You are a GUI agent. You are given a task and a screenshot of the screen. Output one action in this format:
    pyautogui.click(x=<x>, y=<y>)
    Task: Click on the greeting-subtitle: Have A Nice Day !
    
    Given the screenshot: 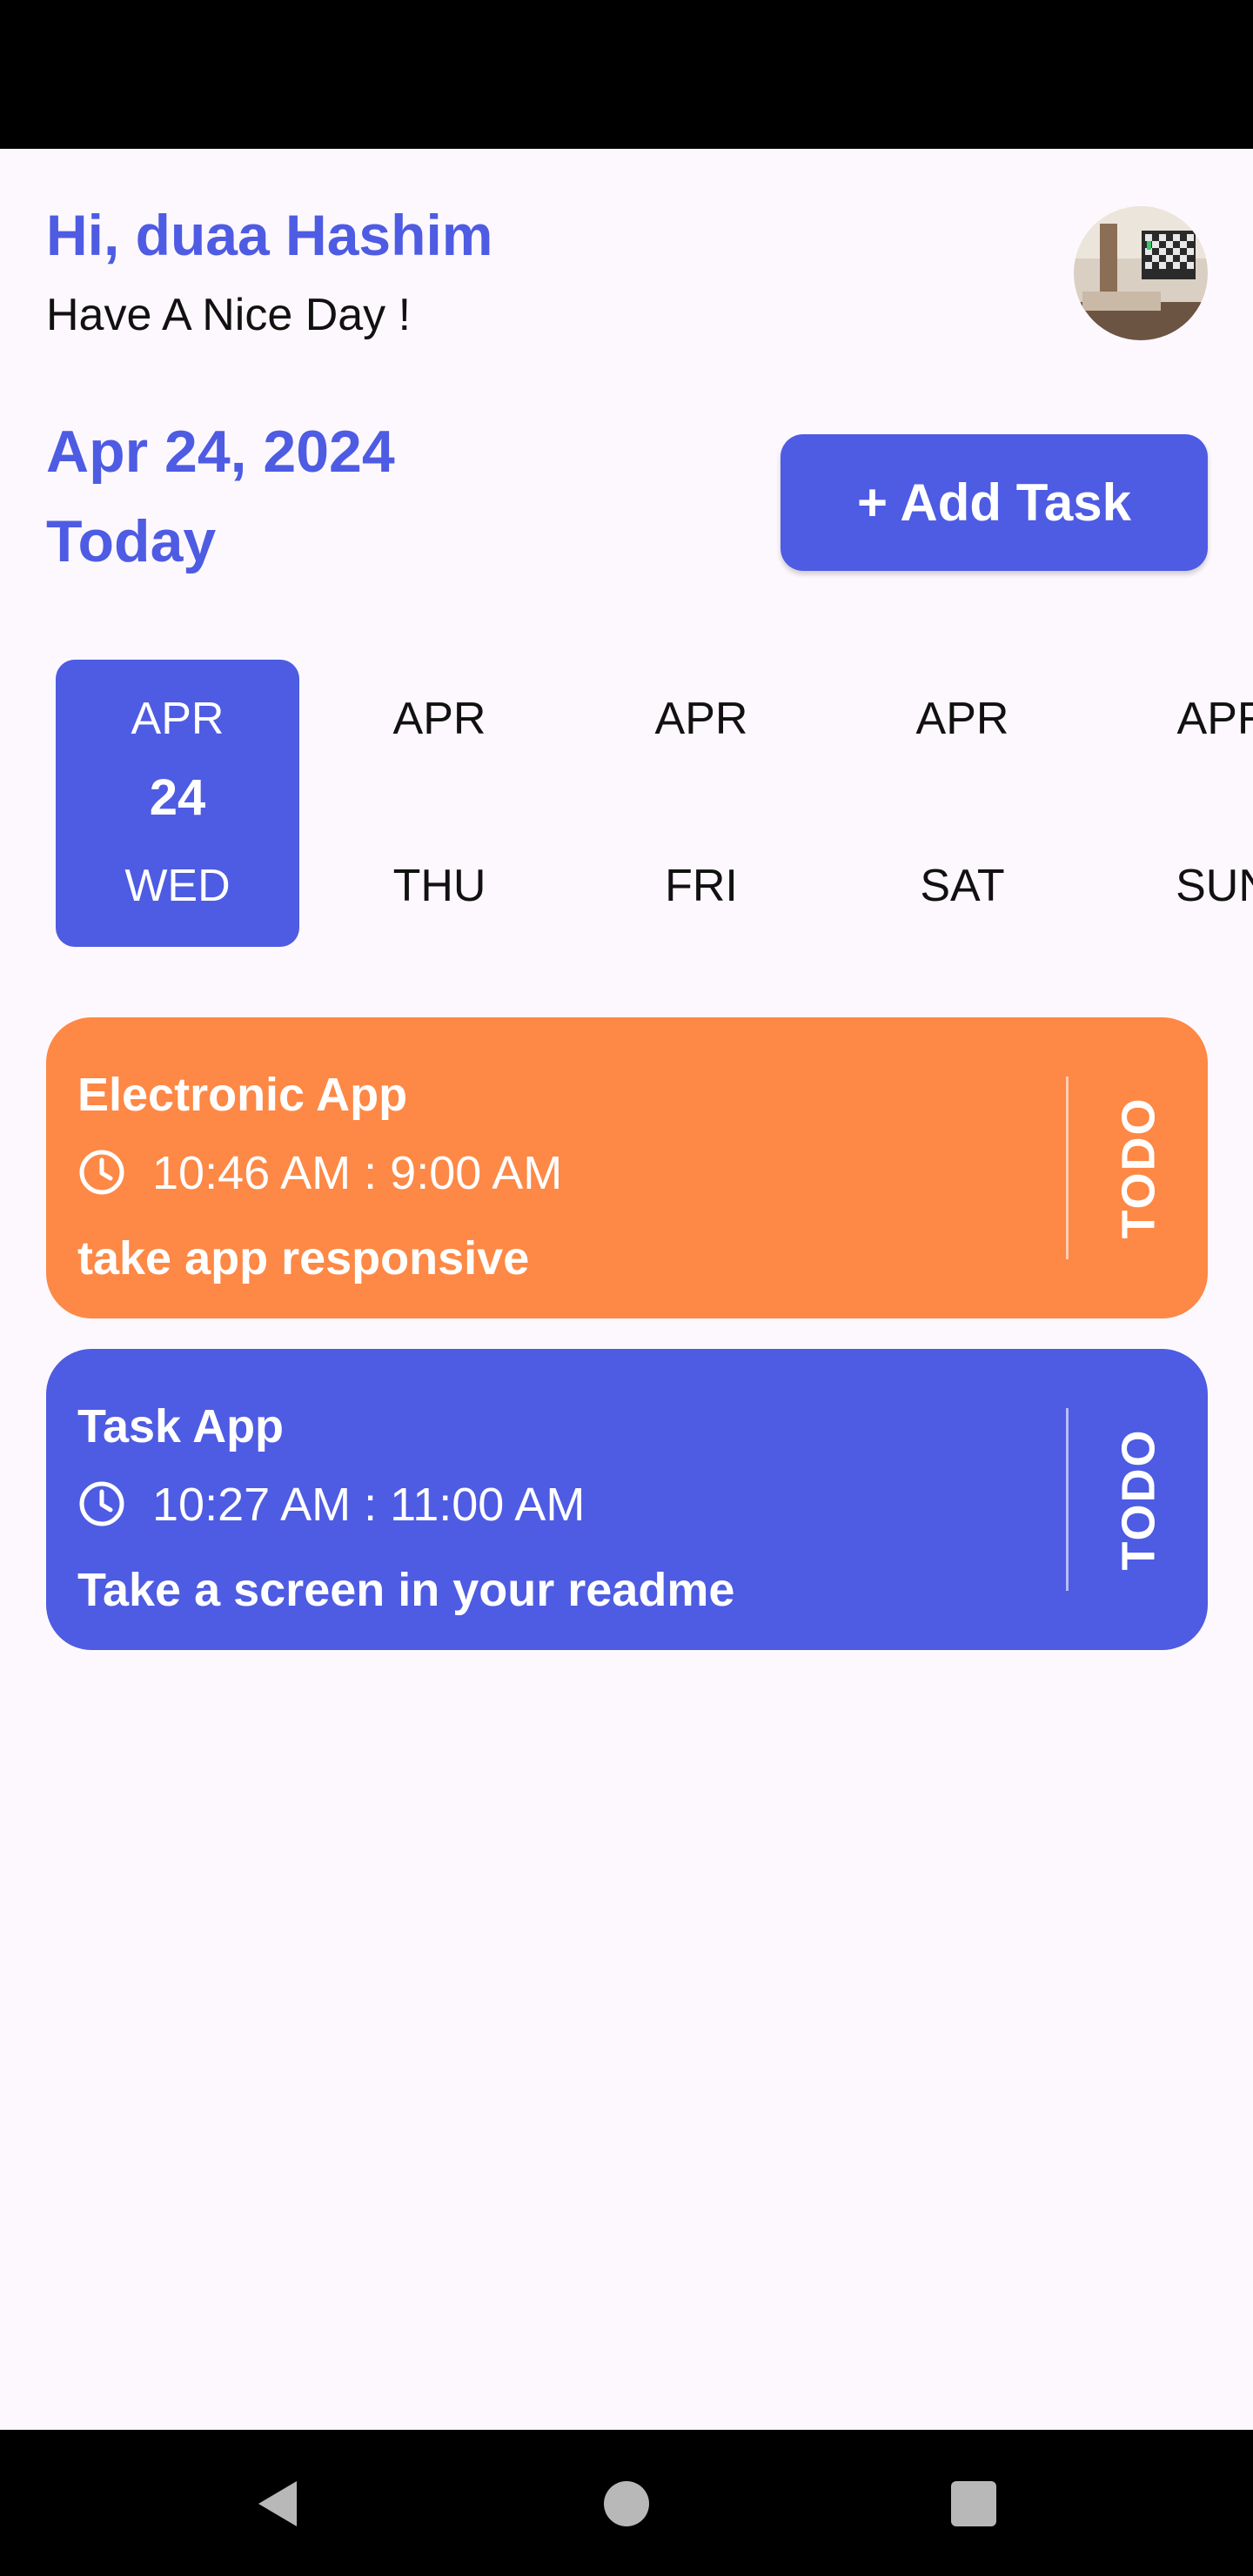 What is the action you would take?
    pyautogui.click(x=229, y=315)
    